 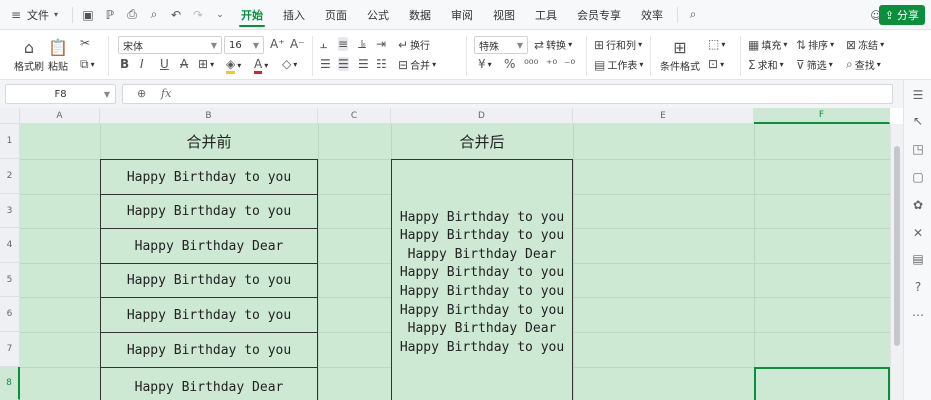 I want to click on tab-efficiency: 效率, so click(x=652, y=15).